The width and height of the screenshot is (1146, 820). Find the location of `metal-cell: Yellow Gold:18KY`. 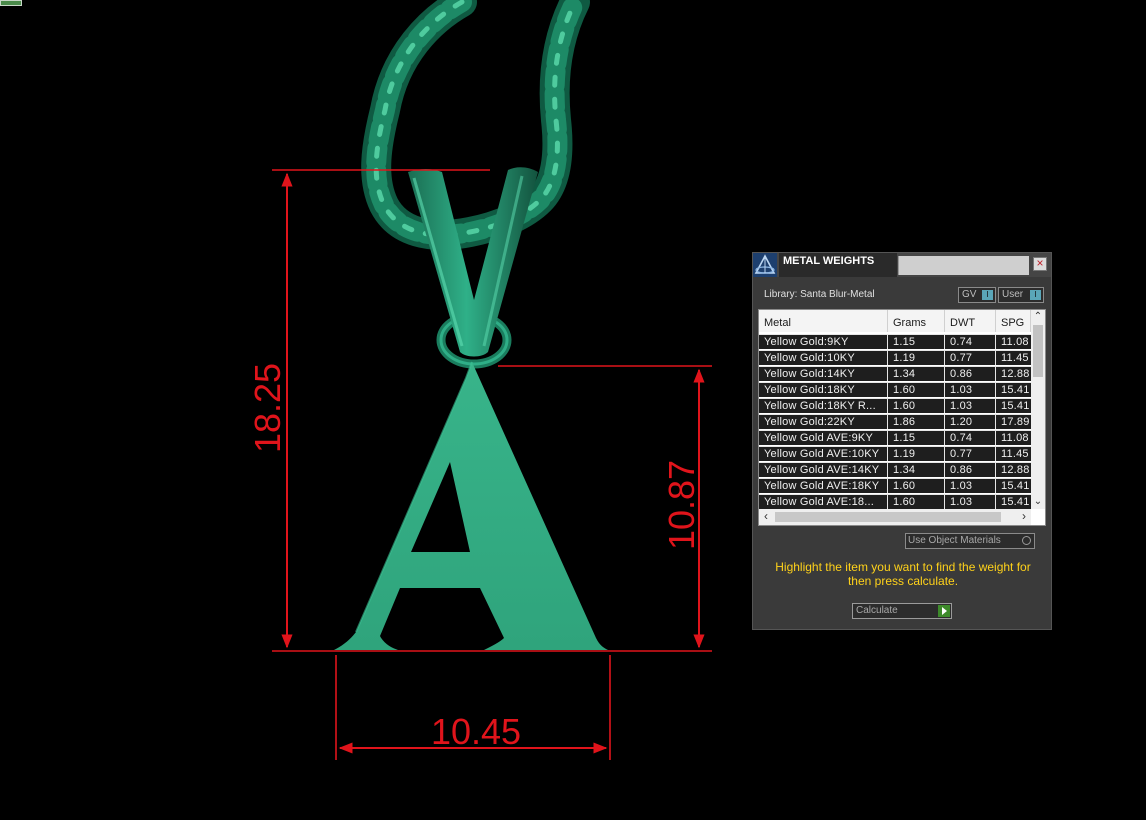

metal-cell: Yellow Gold:18KY is located at coordinates (823, 390).